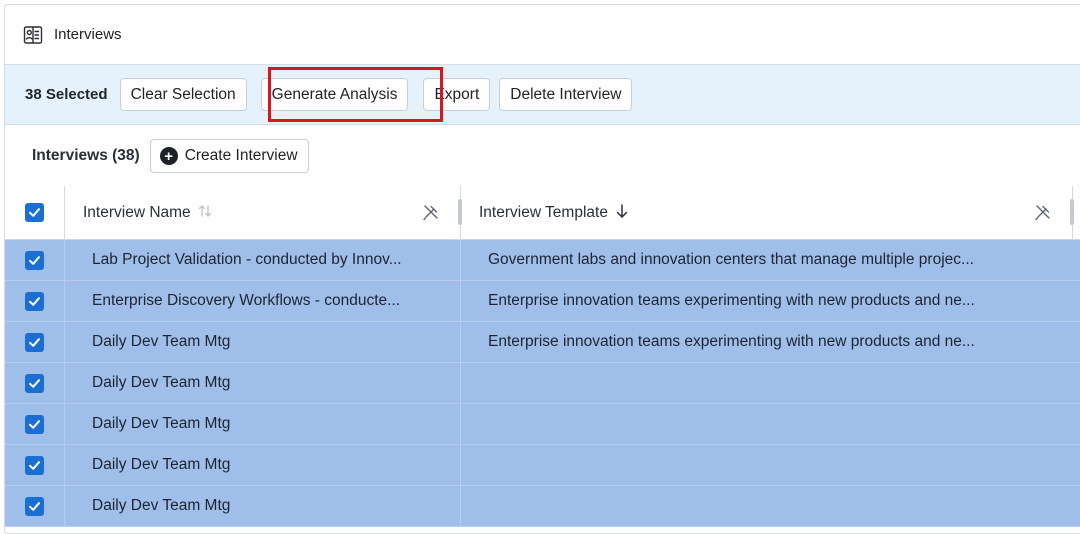  I want to click on panel-header: Interviews, so click(542, 35).